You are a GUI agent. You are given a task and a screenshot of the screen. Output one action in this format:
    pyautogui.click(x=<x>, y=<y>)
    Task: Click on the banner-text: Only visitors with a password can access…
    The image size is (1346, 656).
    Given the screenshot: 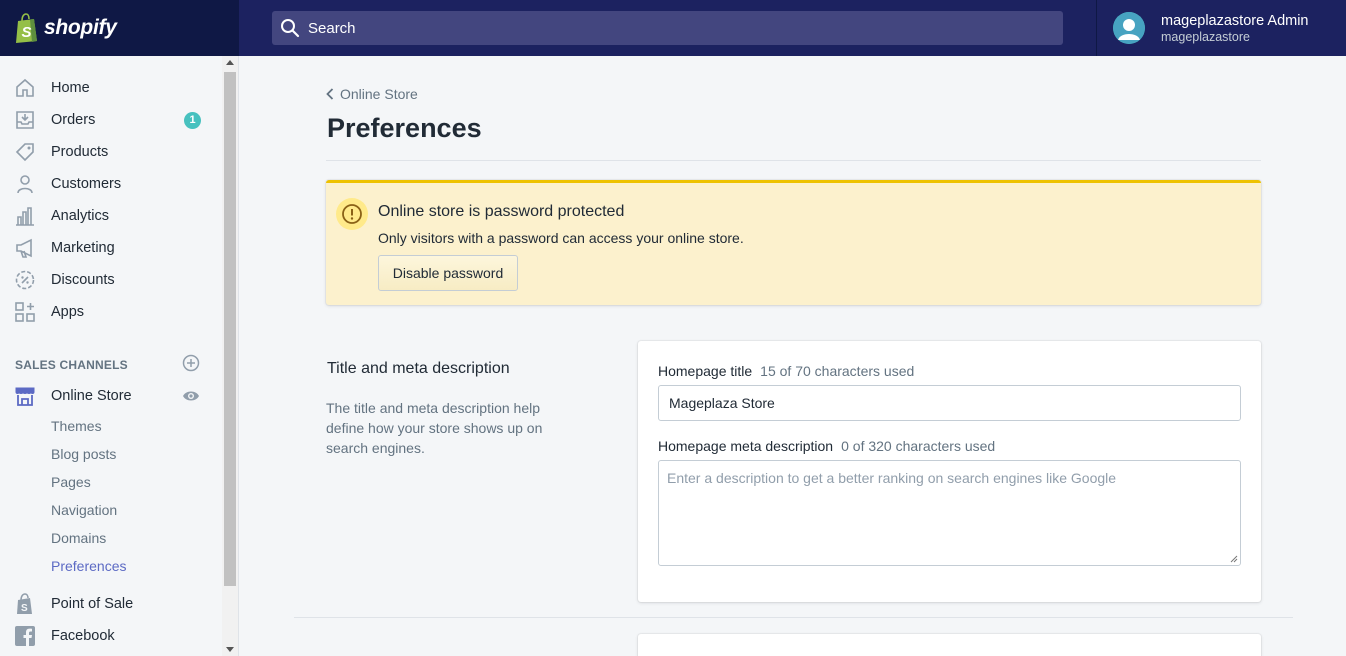 What is the action you would take?
    pyautogui.click(x=561, y=238)
    